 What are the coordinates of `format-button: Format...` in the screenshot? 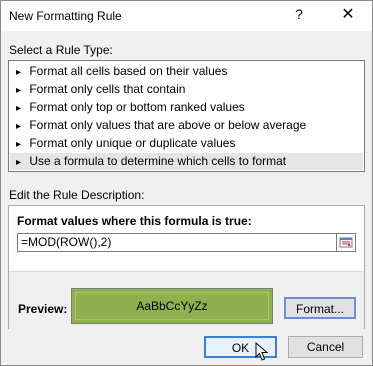 It's located at (320, 308).